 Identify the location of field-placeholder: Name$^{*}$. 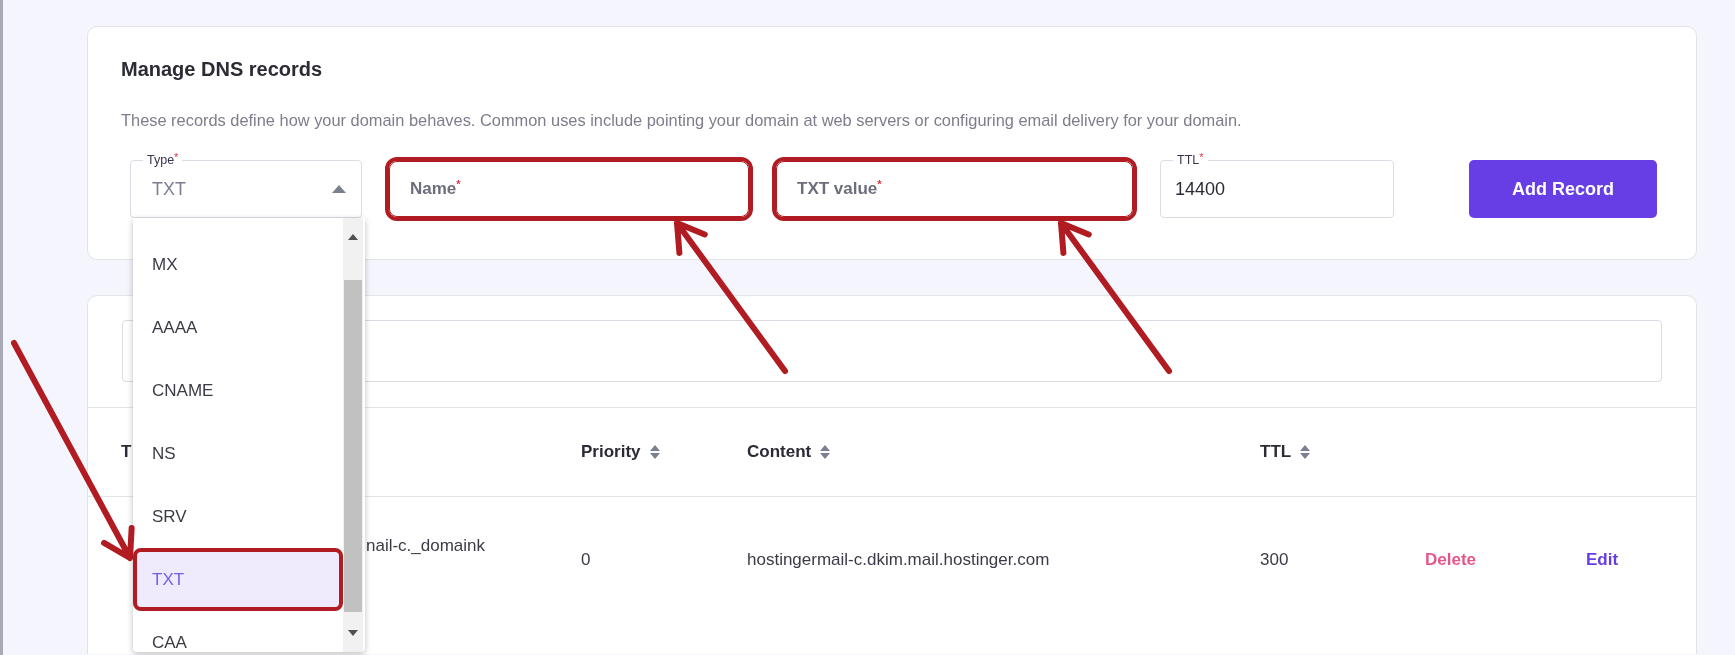
(435, 189).